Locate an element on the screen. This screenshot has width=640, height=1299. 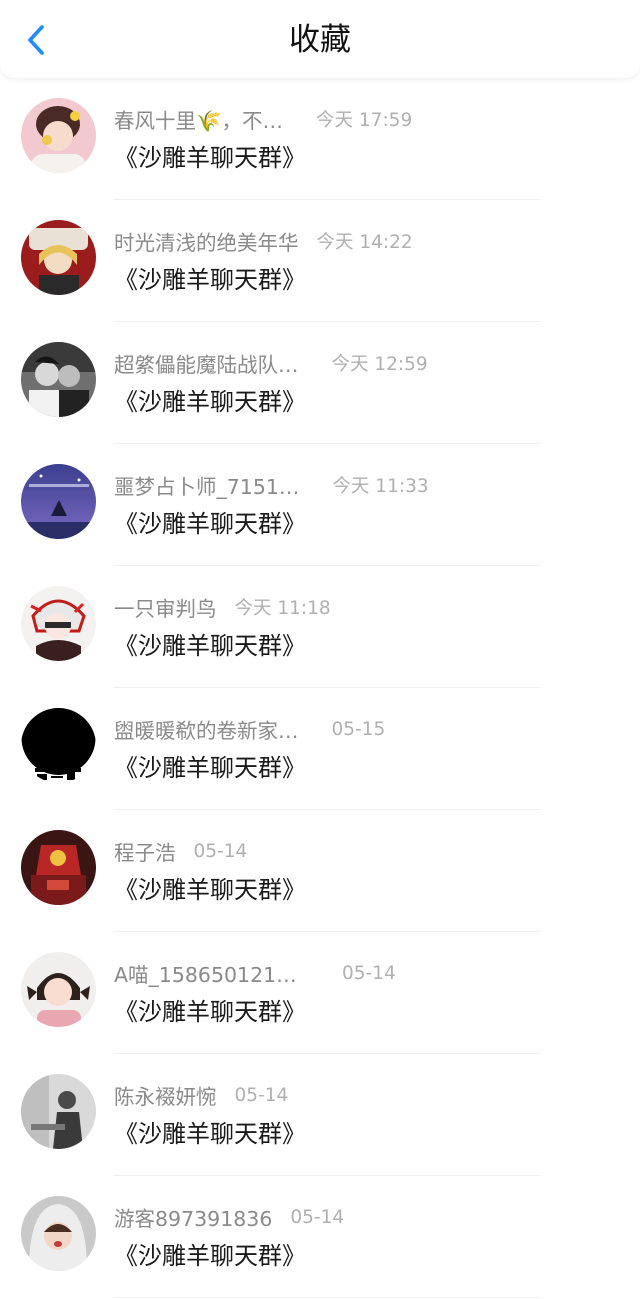
list-item: 春风十里🌾，不… 今天 17:59 《沙雕羊聊天群》 is located at coordinates (320, 139).